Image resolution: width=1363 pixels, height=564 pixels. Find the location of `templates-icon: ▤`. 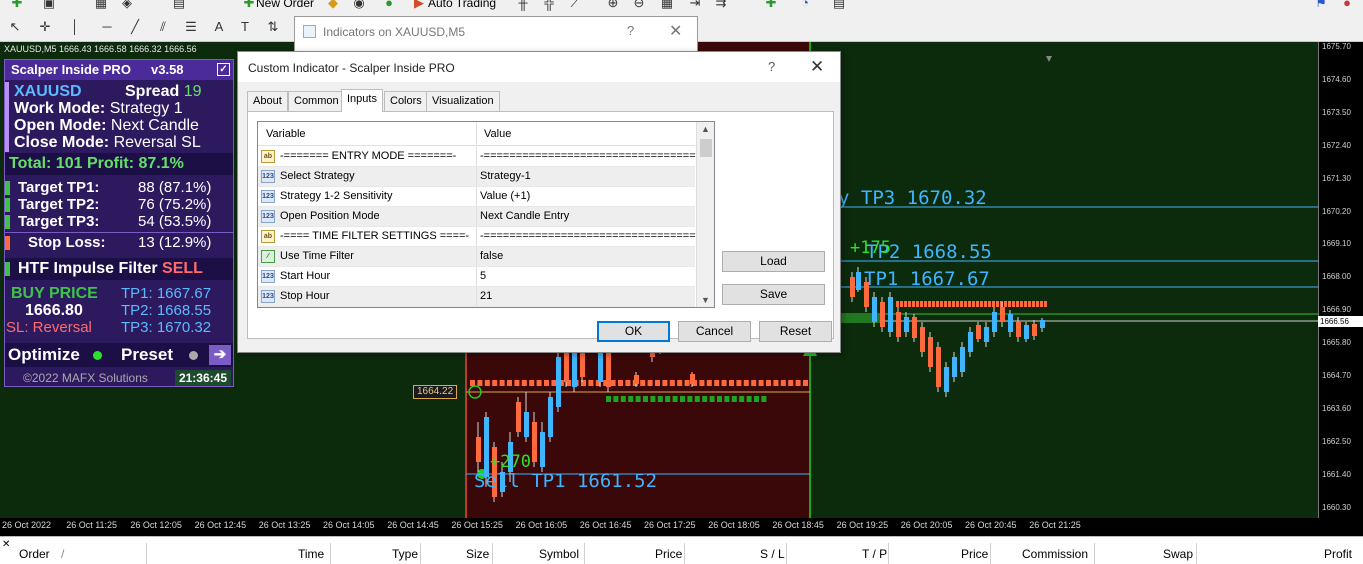

templates-icon: ▤ is located at coordinates (839, 6).